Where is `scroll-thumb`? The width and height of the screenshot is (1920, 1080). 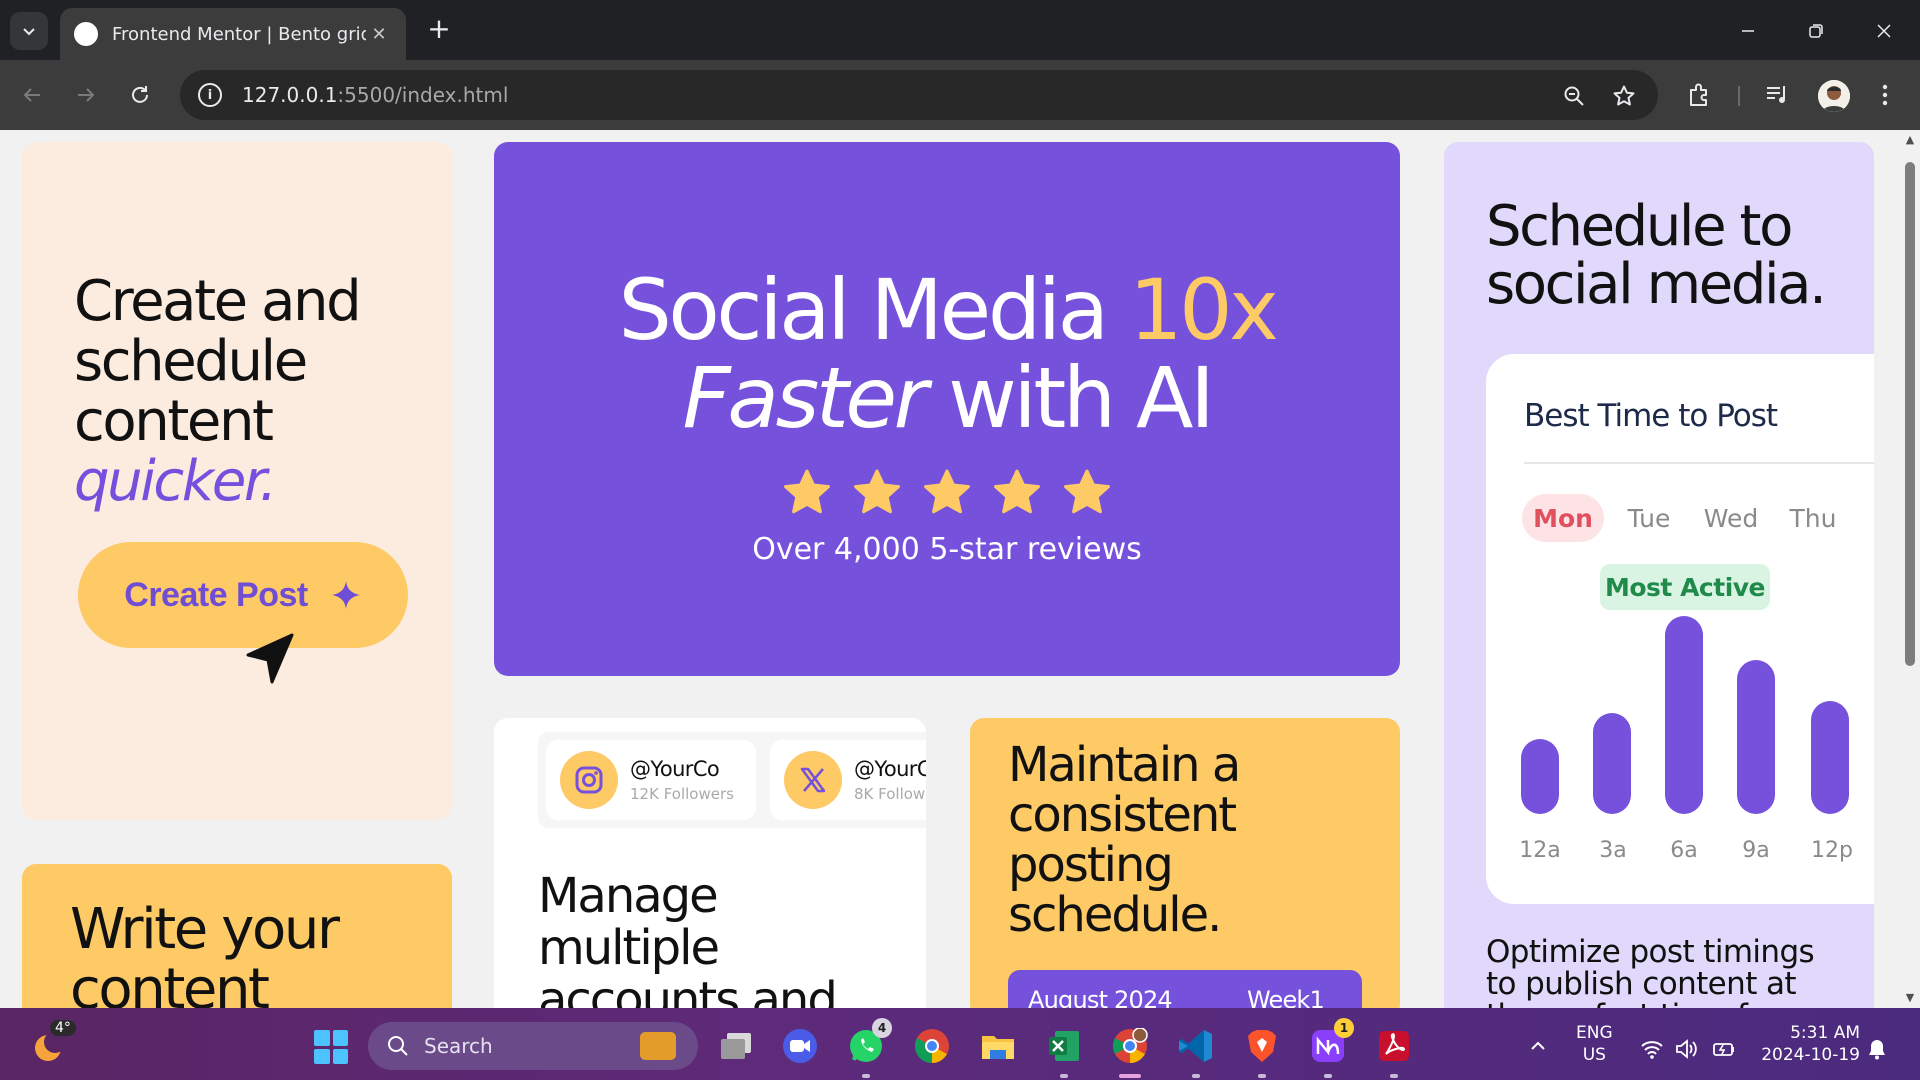 scroll-thumb is located at coordinates (1910, 414).